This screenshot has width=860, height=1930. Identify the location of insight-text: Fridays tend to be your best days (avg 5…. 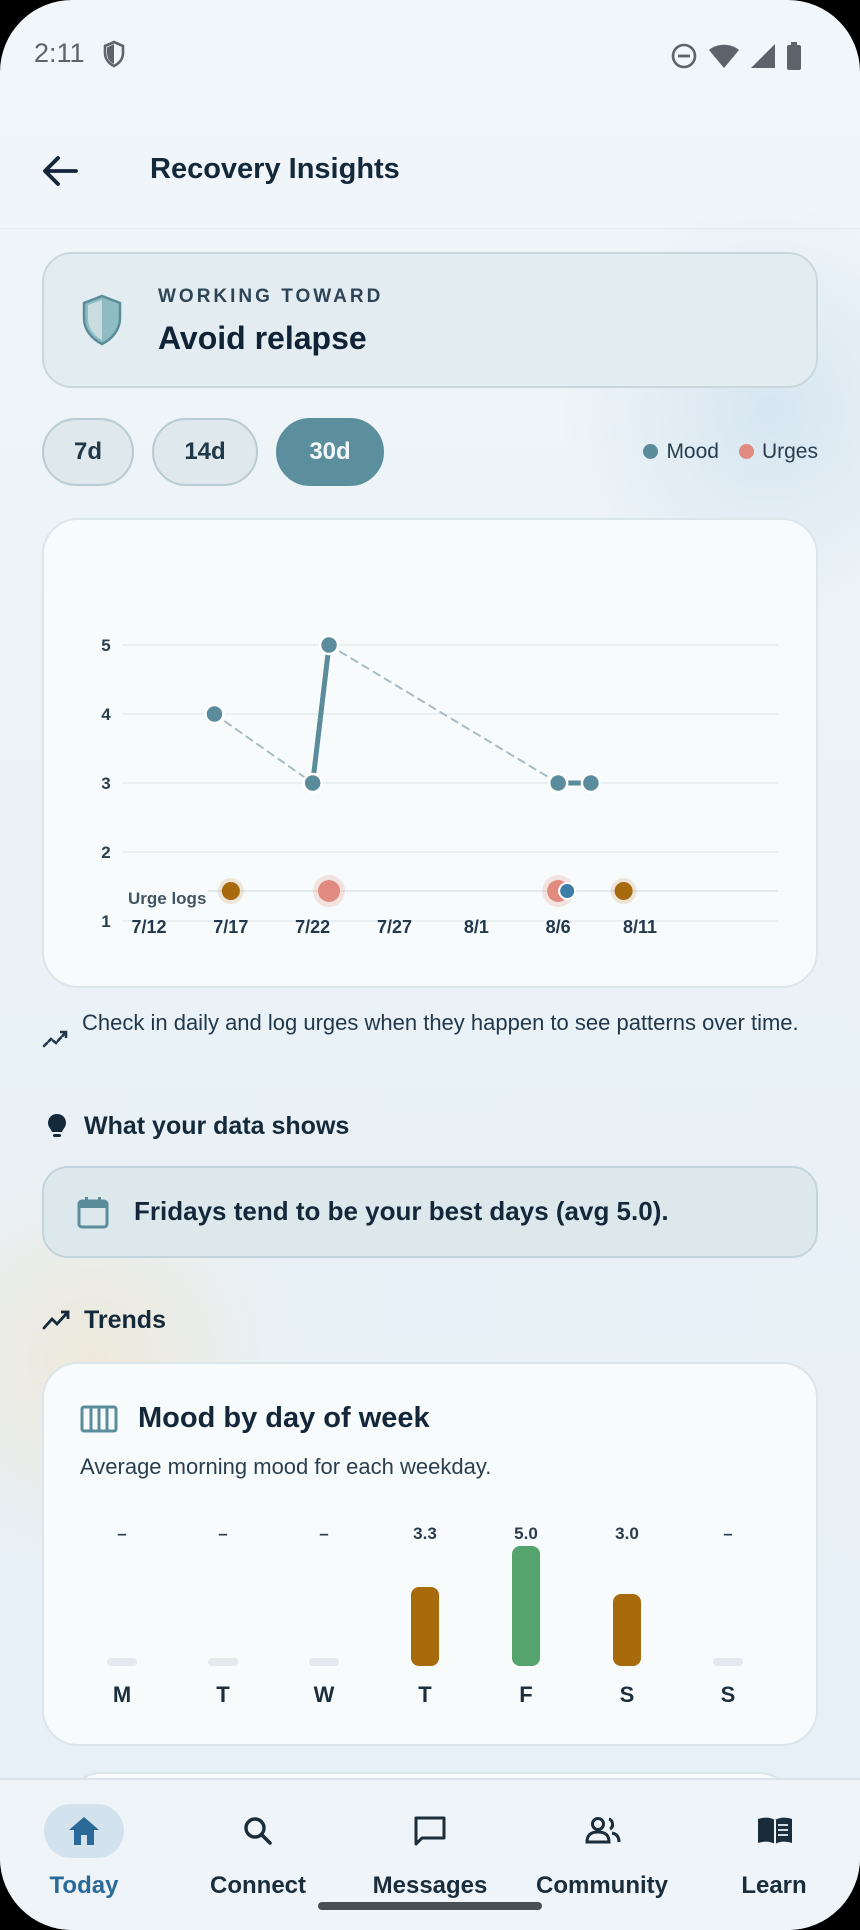
(401, 1211).